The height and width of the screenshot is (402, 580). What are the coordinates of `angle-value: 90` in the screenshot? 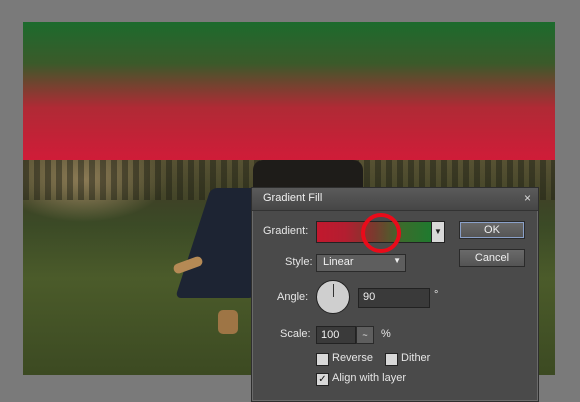 It's located at (369, 297).